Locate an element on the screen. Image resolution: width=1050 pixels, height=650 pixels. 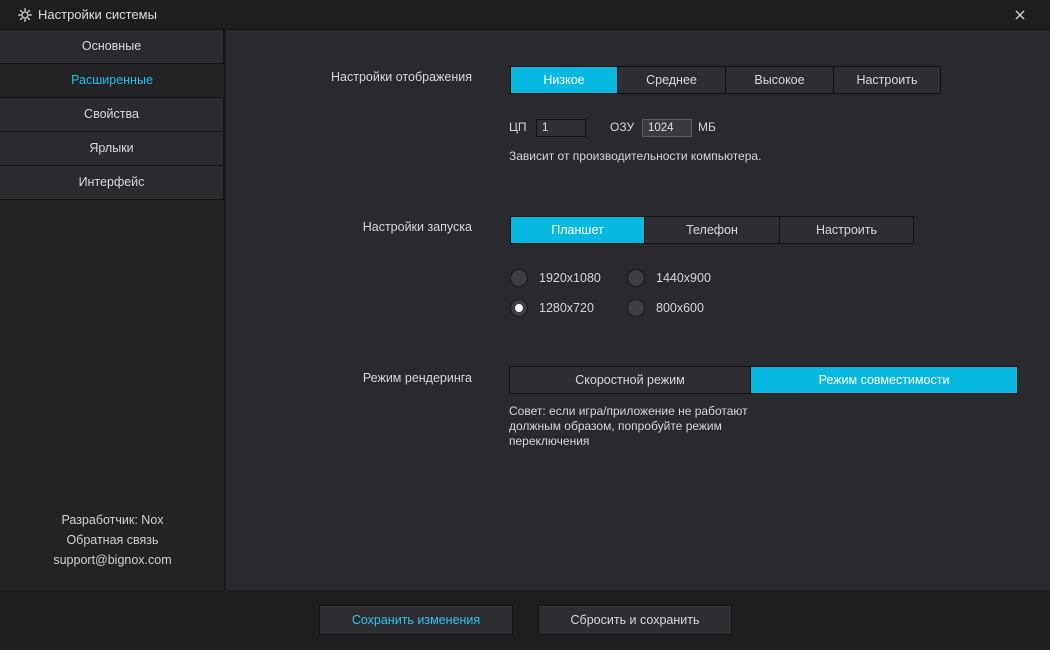
startup-phone-button: Телефон is located at coordinates (712, 230).